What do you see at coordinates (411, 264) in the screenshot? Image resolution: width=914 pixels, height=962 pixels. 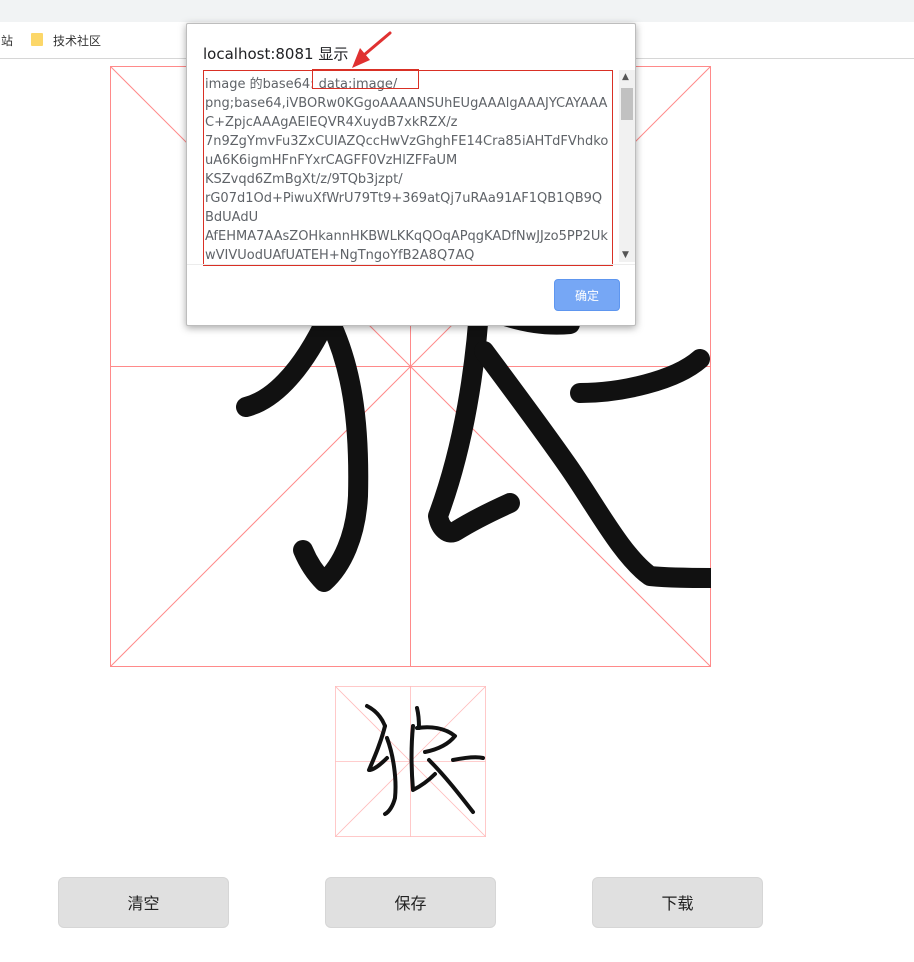 I see `dialog-divider` at bounding box center [411, 264].